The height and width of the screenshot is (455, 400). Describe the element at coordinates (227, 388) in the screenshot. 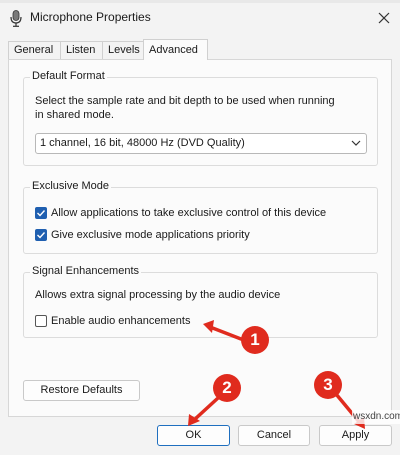

I see `callout-badge-2: 2` at that location.